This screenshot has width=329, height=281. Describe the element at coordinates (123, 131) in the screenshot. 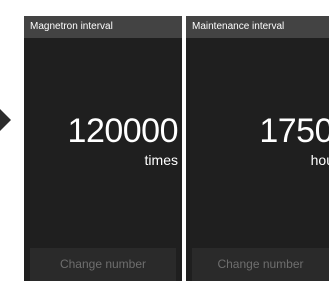

I see `magnetron-interval-value: 120000` at that location.